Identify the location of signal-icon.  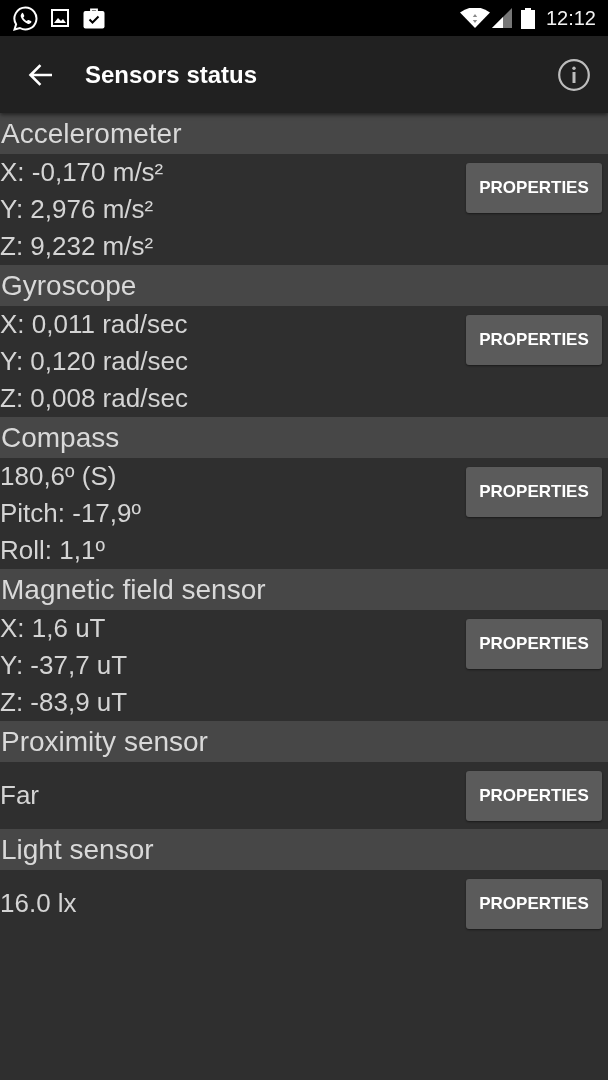
(501, 18).